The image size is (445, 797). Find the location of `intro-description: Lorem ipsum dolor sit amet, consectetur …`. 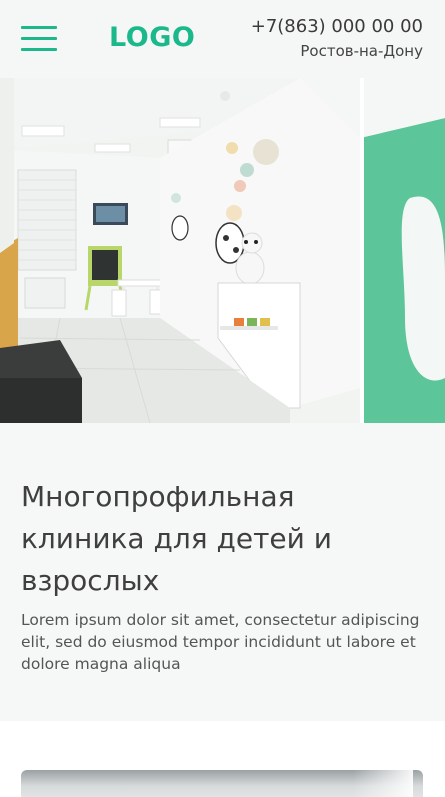

intro-description: Lorem ipsum dolor sit amet, consectetur … is located at coordinates (220, 642).